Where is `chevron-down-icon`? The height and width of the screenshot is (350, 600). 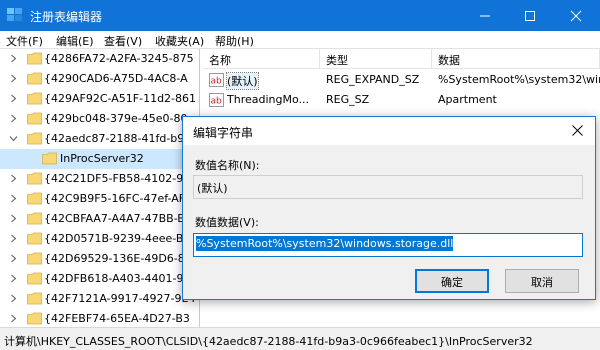
chevron-down-icon is located at coordinates (13, 138).